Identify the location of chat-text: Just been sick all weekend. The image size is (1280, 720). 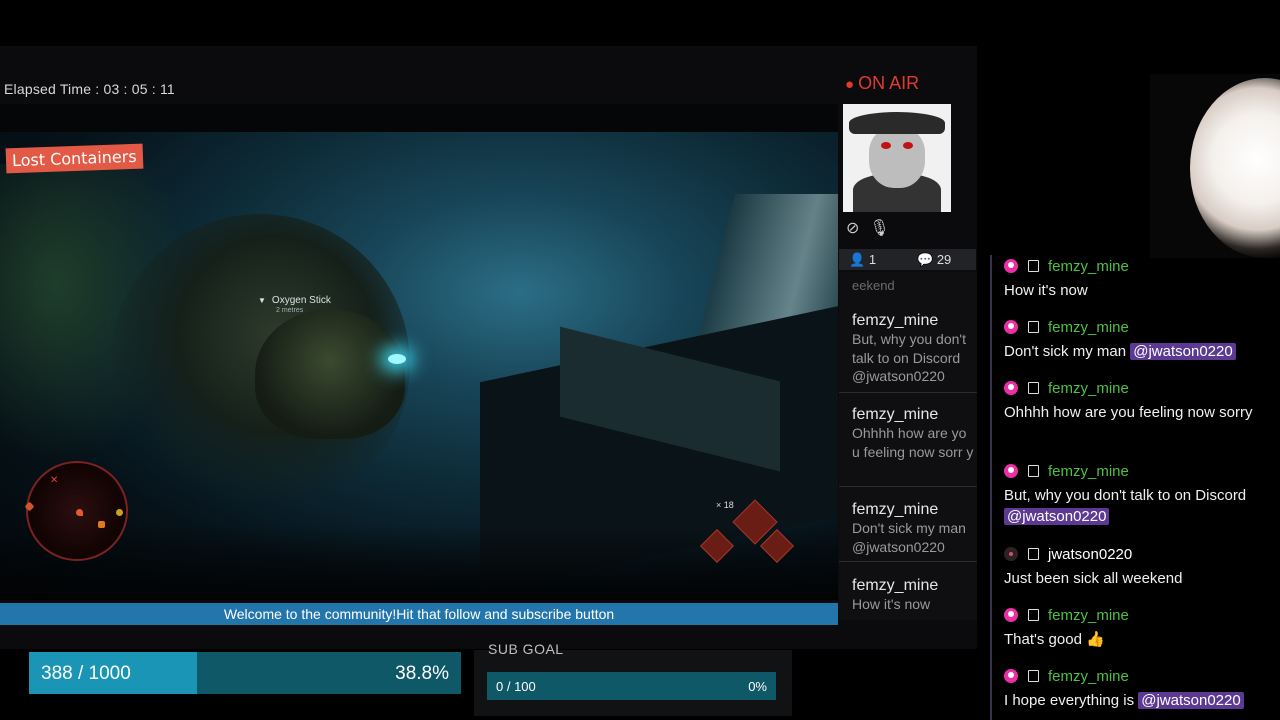
(1139, 578).